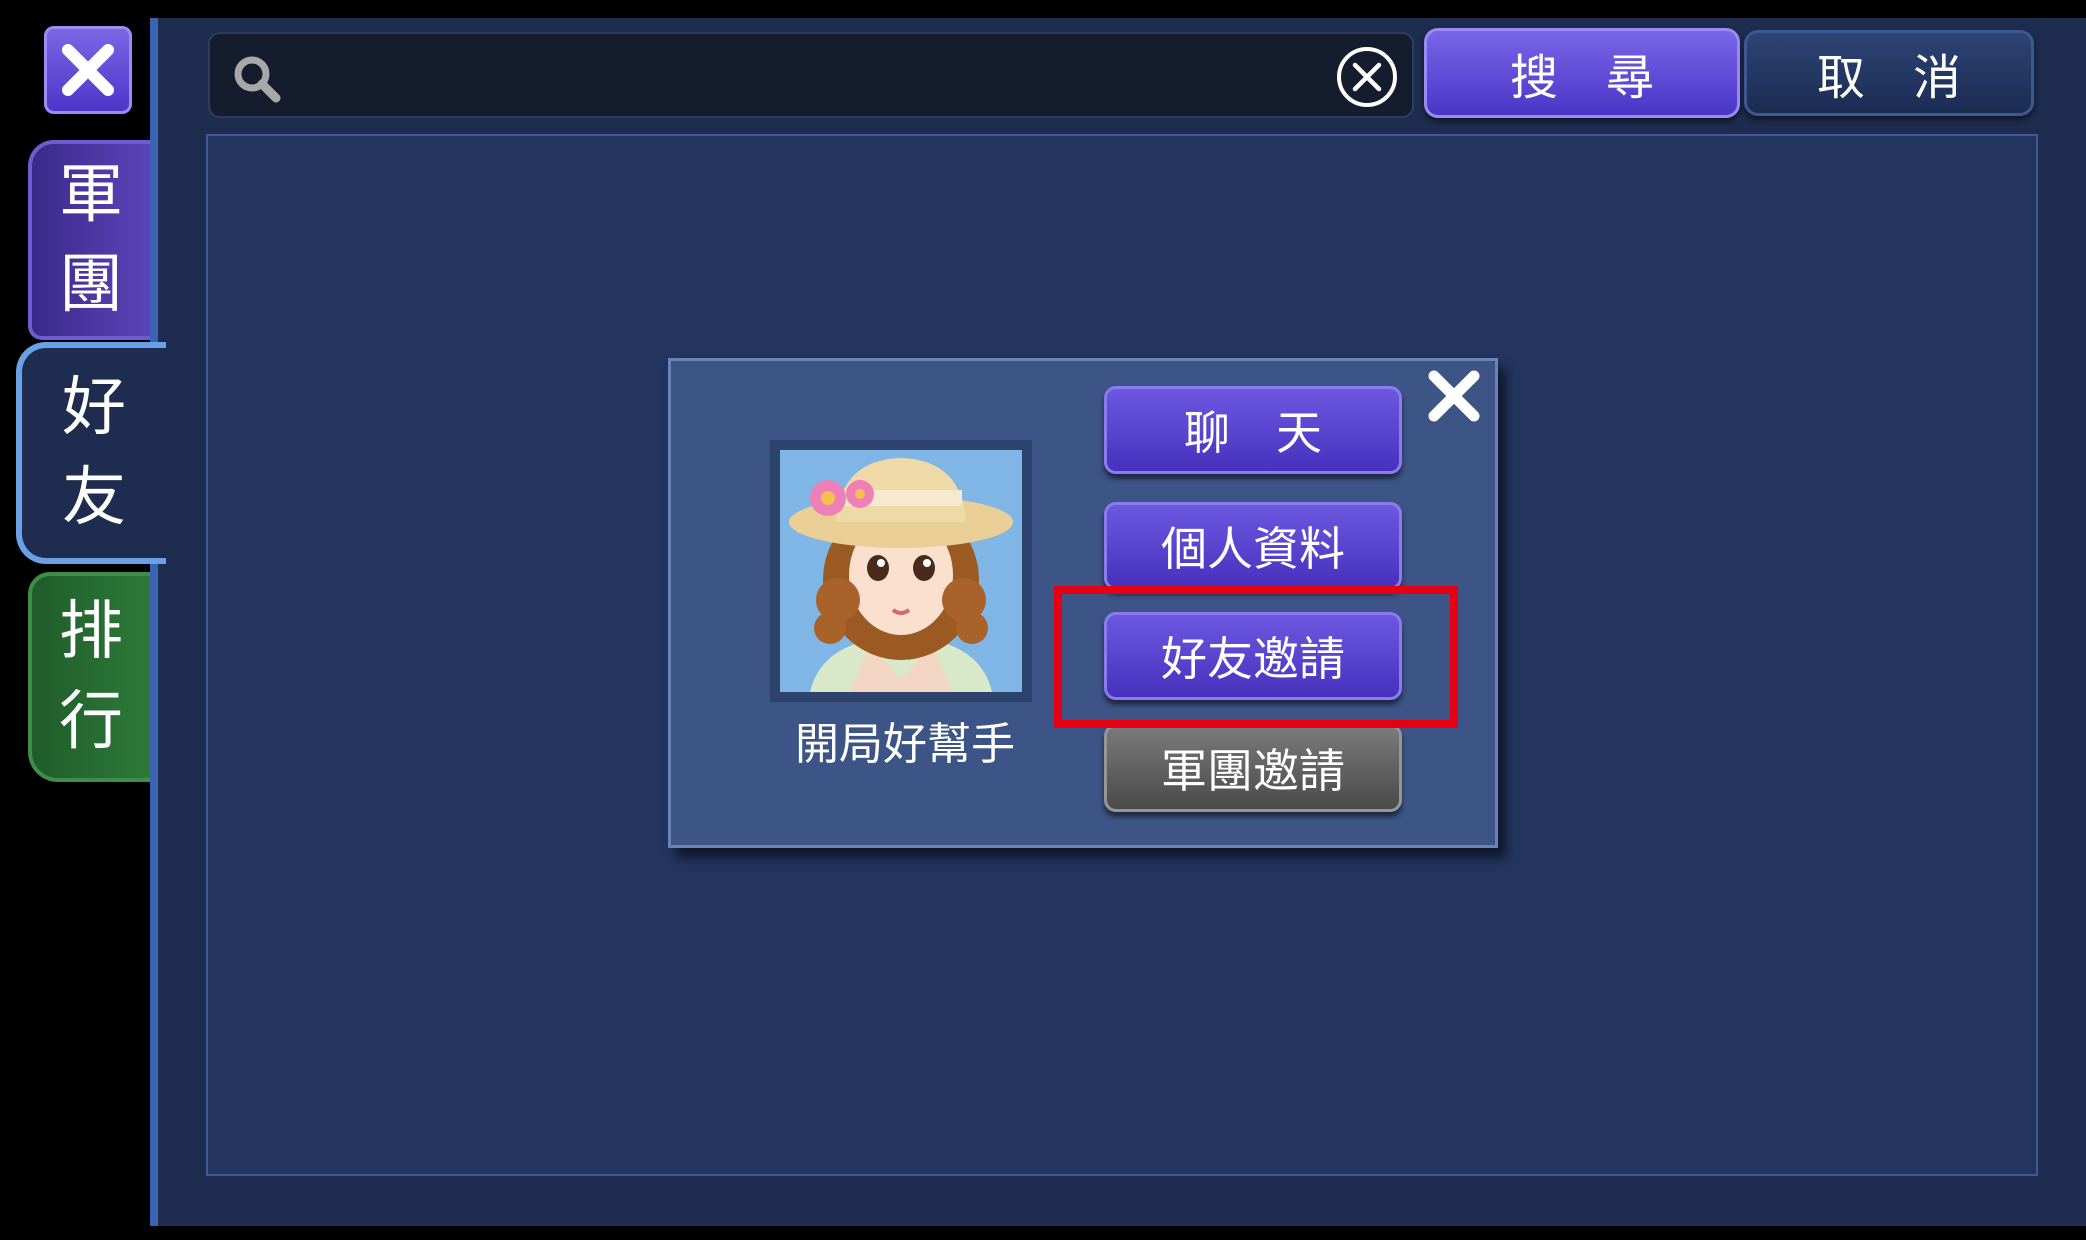  I want to click on army-invite-button: 軍團邀請, so click(1253, 768).